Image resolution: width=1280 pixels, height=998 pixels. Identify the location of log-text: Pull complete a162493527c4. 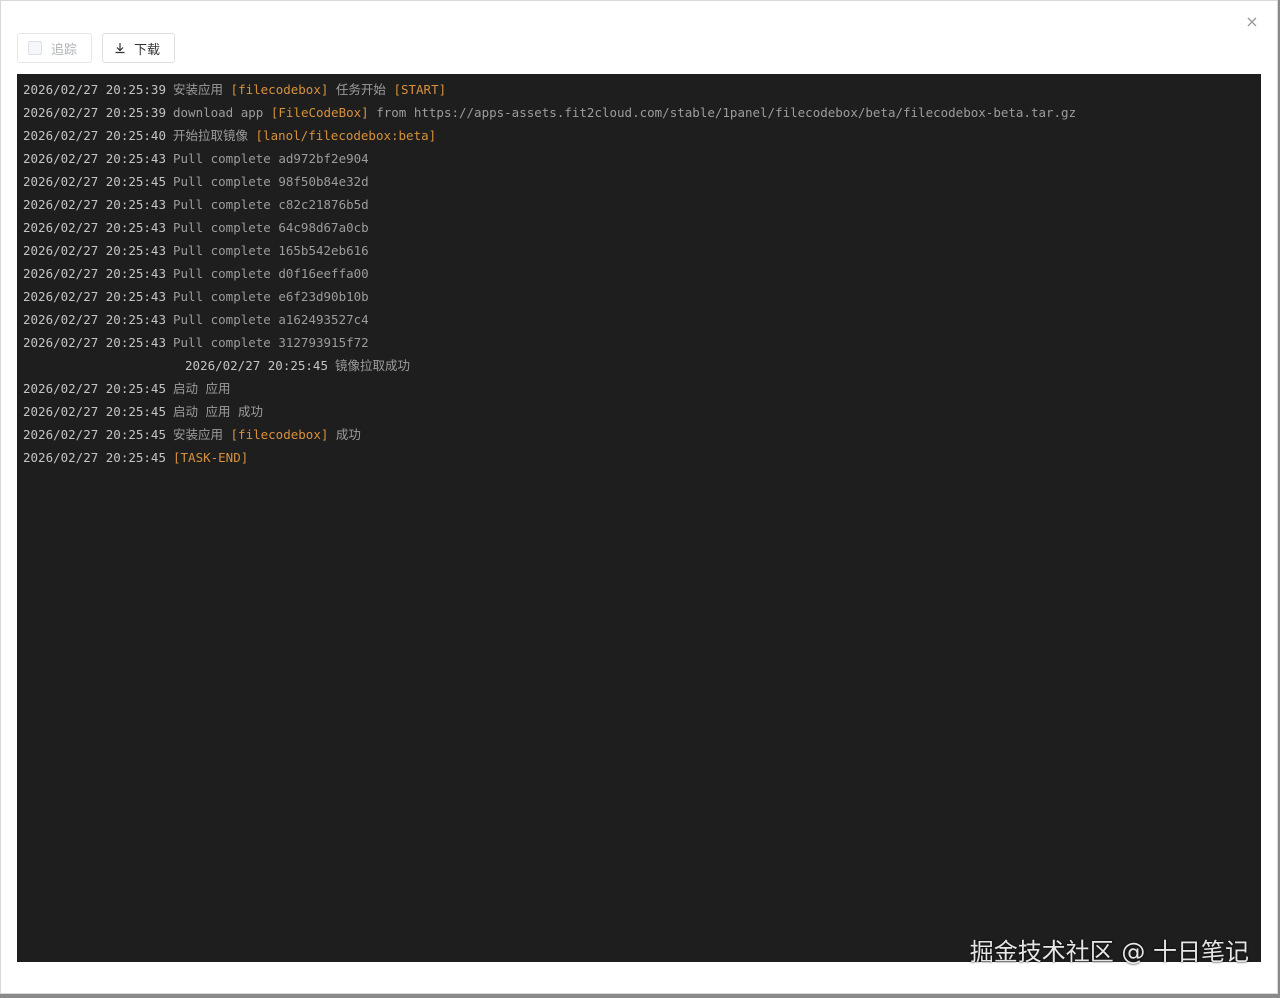
(271, 319).